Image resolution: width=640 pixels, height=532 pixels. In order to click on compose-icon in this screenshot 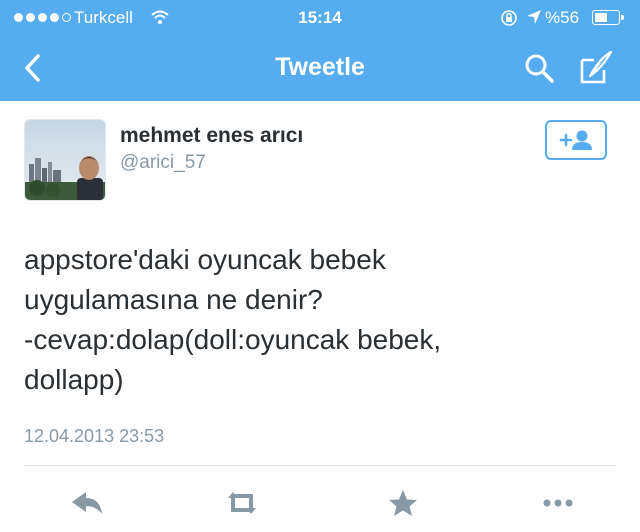, I will do `click(597, 67)`.